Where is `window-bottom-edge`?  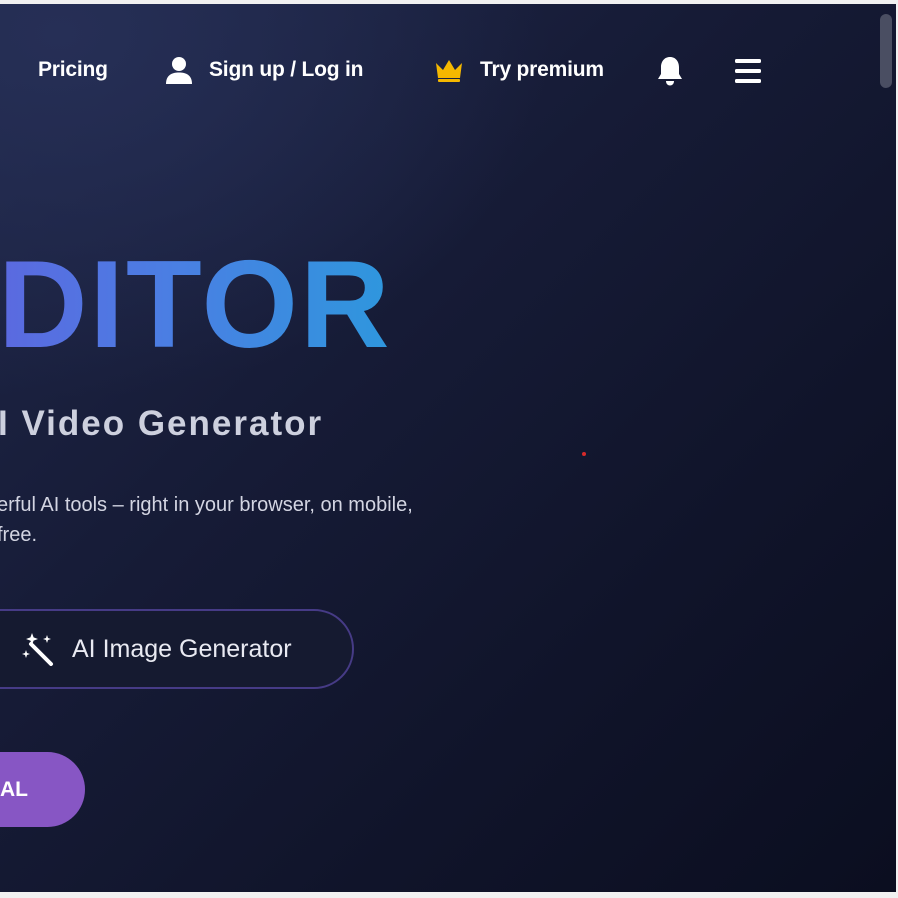 window-bottom-edge is located at coordinates (449, 895).